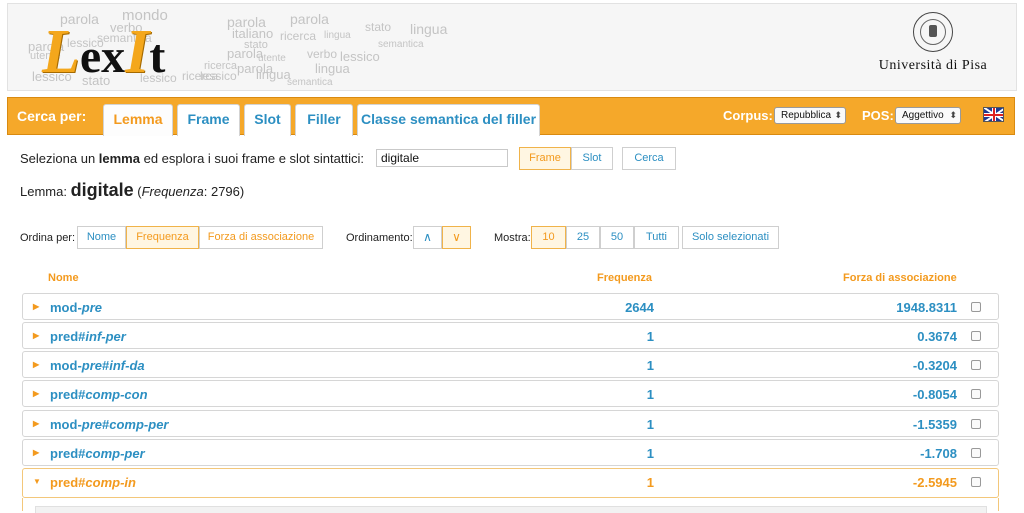 Image resolution: width=1024 pixels, height=513 pixels. What do you see at coordinates (61, 52) in the screenshot?
I see `logo-letter: L` at bounding box center [61, 52].